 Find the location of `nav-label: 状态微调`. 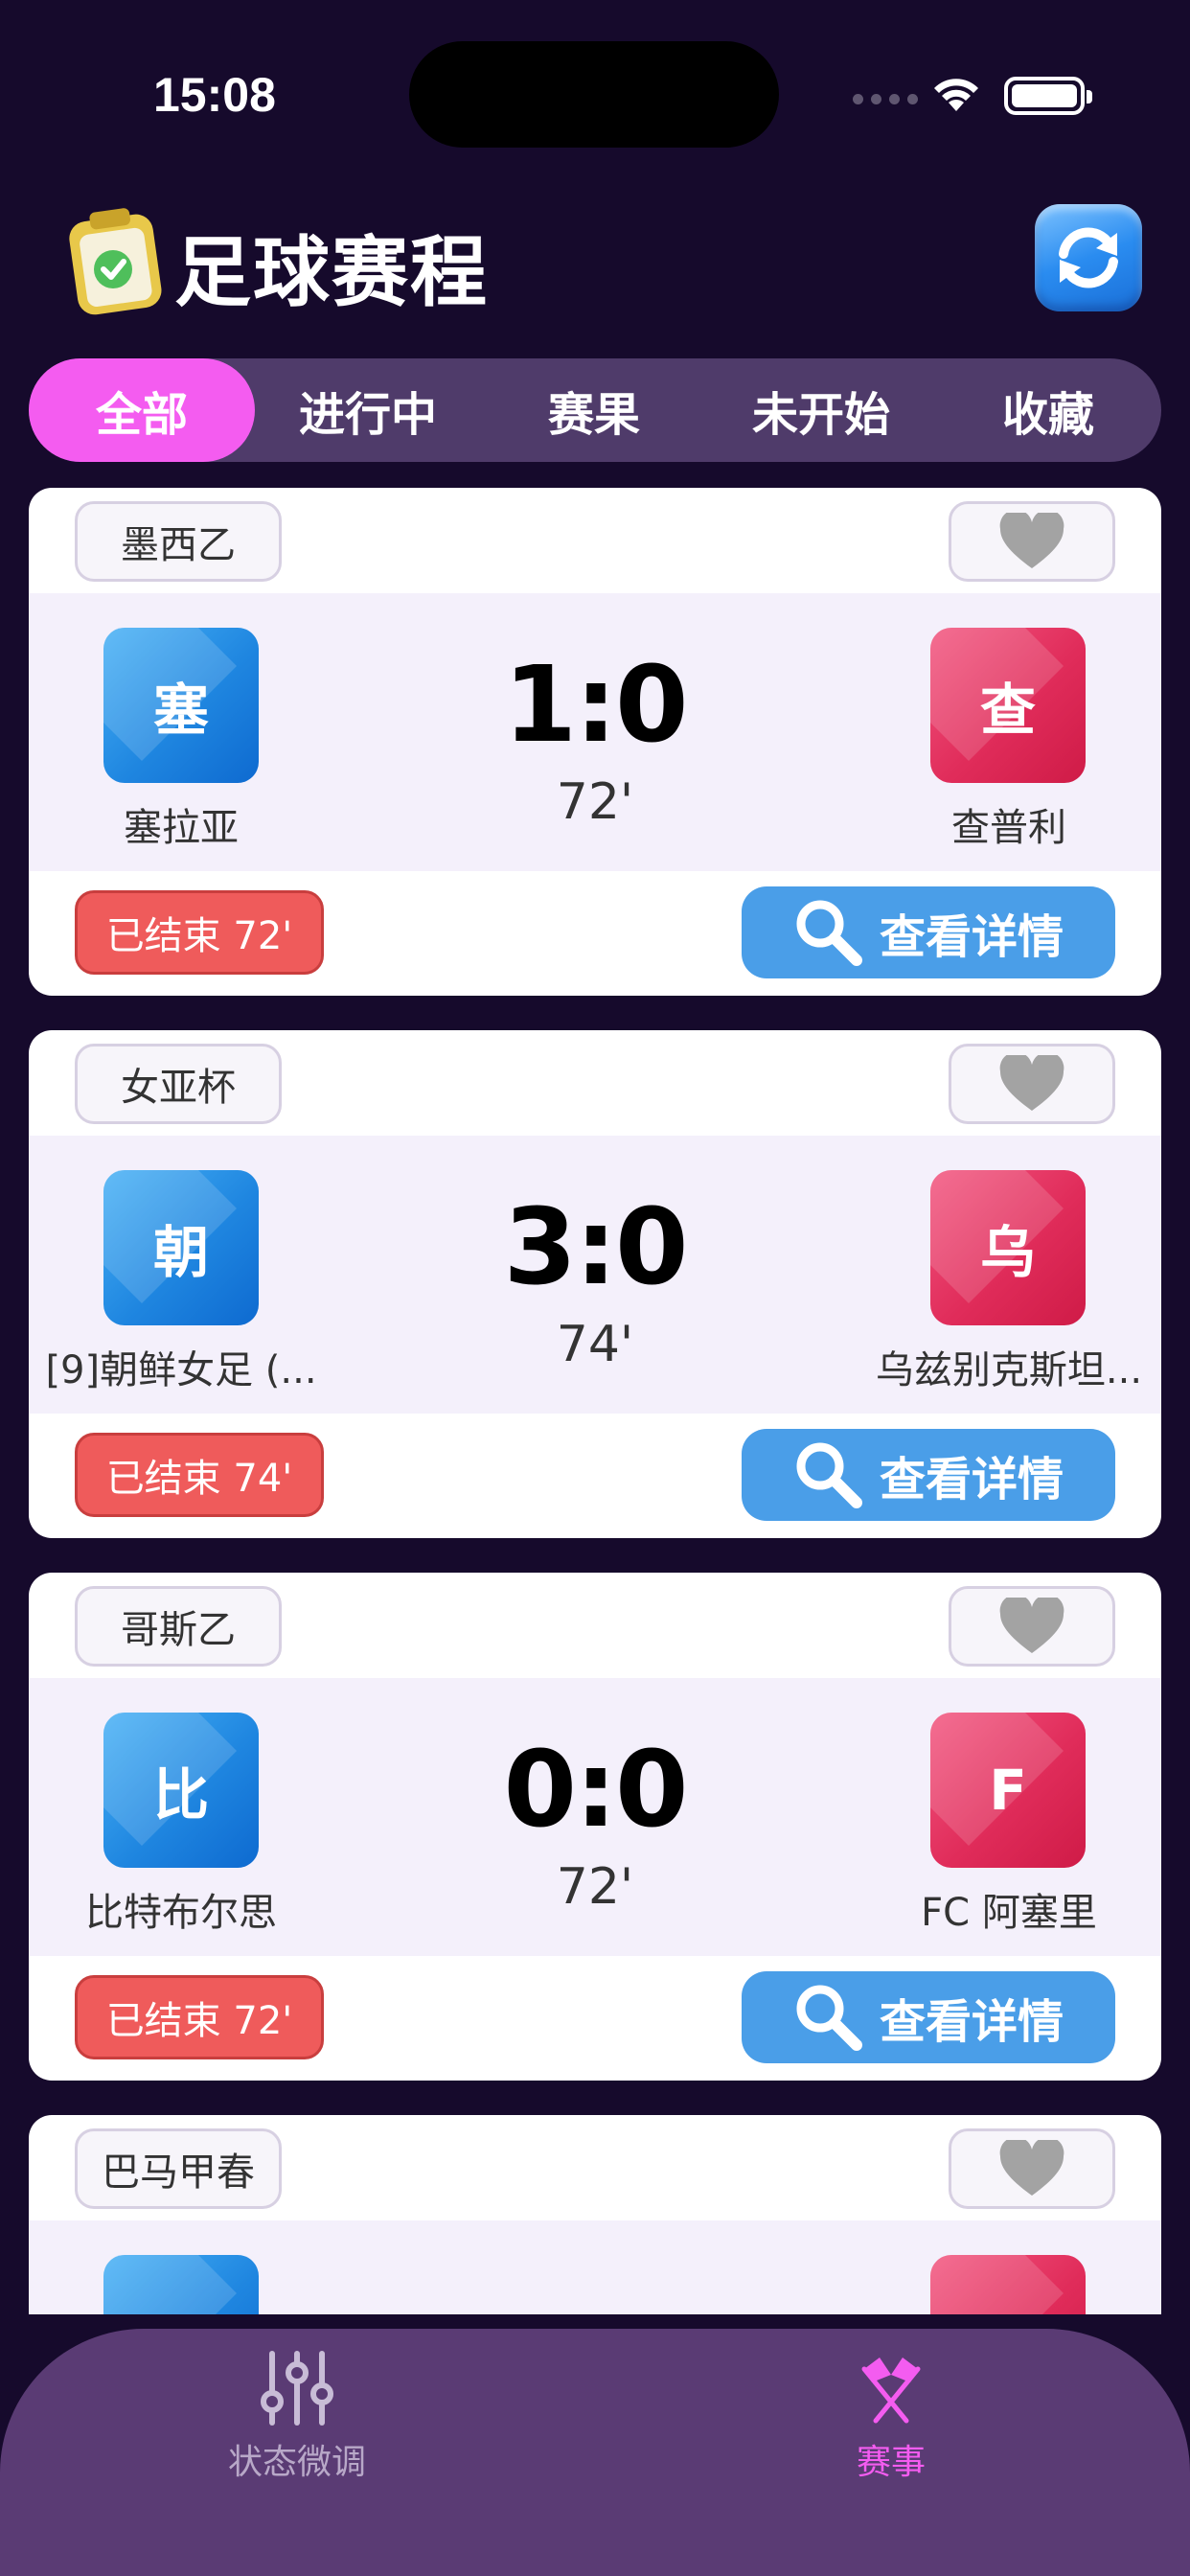

nav-label: 状态微调 is located at coordinates (296, 2463).